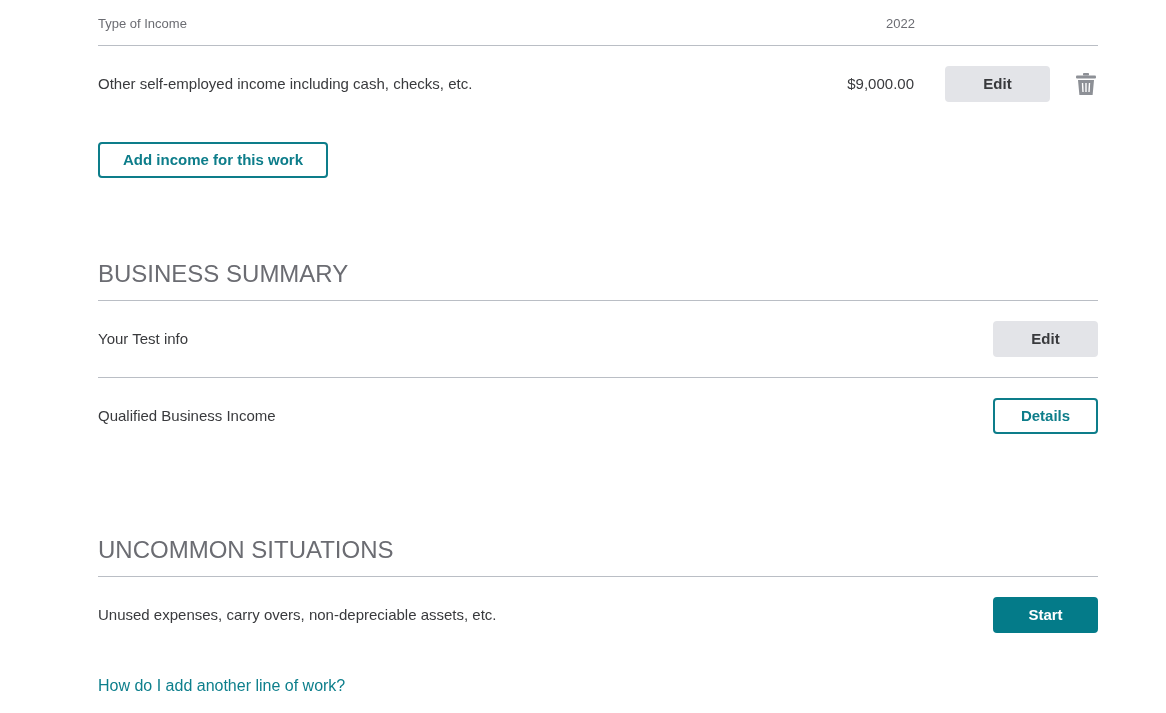 The height and width of the screenshot is (713, 1166). Describe the element at coordinates (298, 614) in the screenshot. I see `row-label: Unused expenses, carry overs, non-depreciable assets, etc.` at that location.